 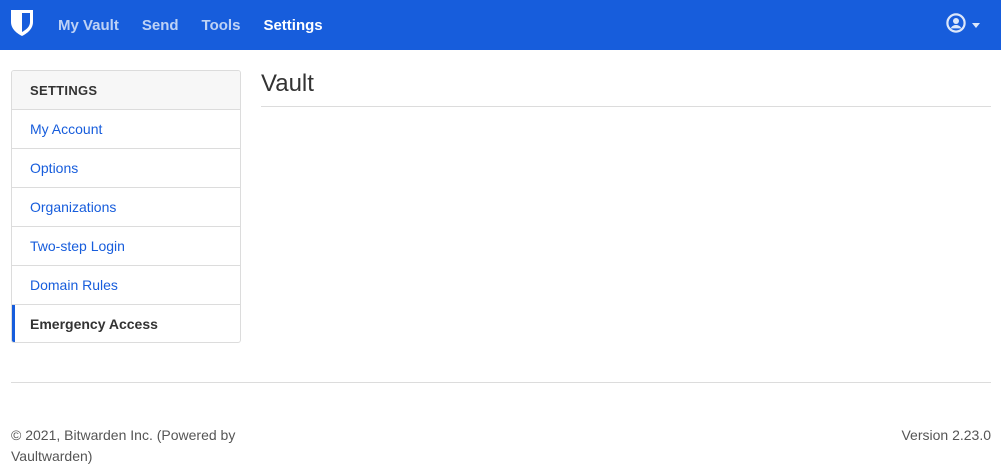 What do you see at coordinates (976, 25) in the screenshot?
I see `chevron-down-icon` at bounding box center [976, 25].